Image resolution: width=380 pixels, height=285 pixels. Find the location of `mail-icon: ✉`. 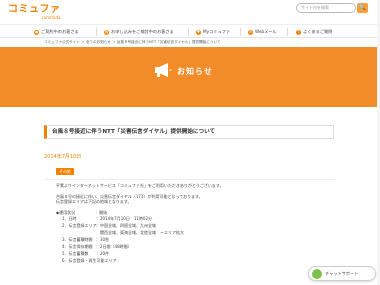

mail-icon: ✉ is located at coordinates (250, 32).